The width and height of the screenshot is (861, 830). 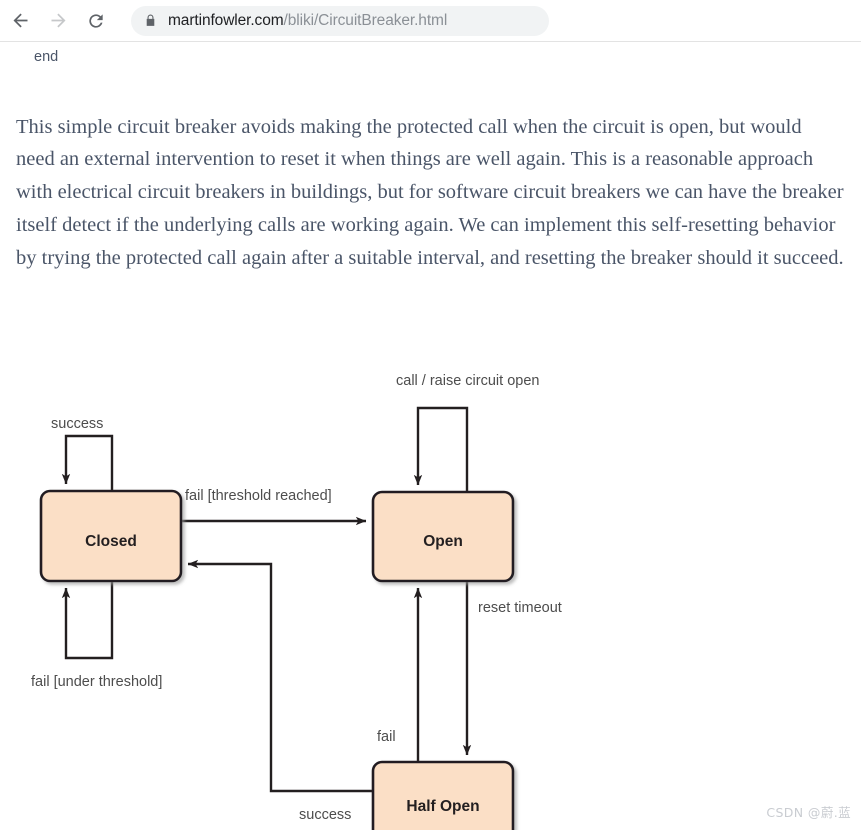 What do you see at coordinates (226, 20) in the screenshot?
I see `url-domain: martinfowler.com` at bounding box center [226, 20].